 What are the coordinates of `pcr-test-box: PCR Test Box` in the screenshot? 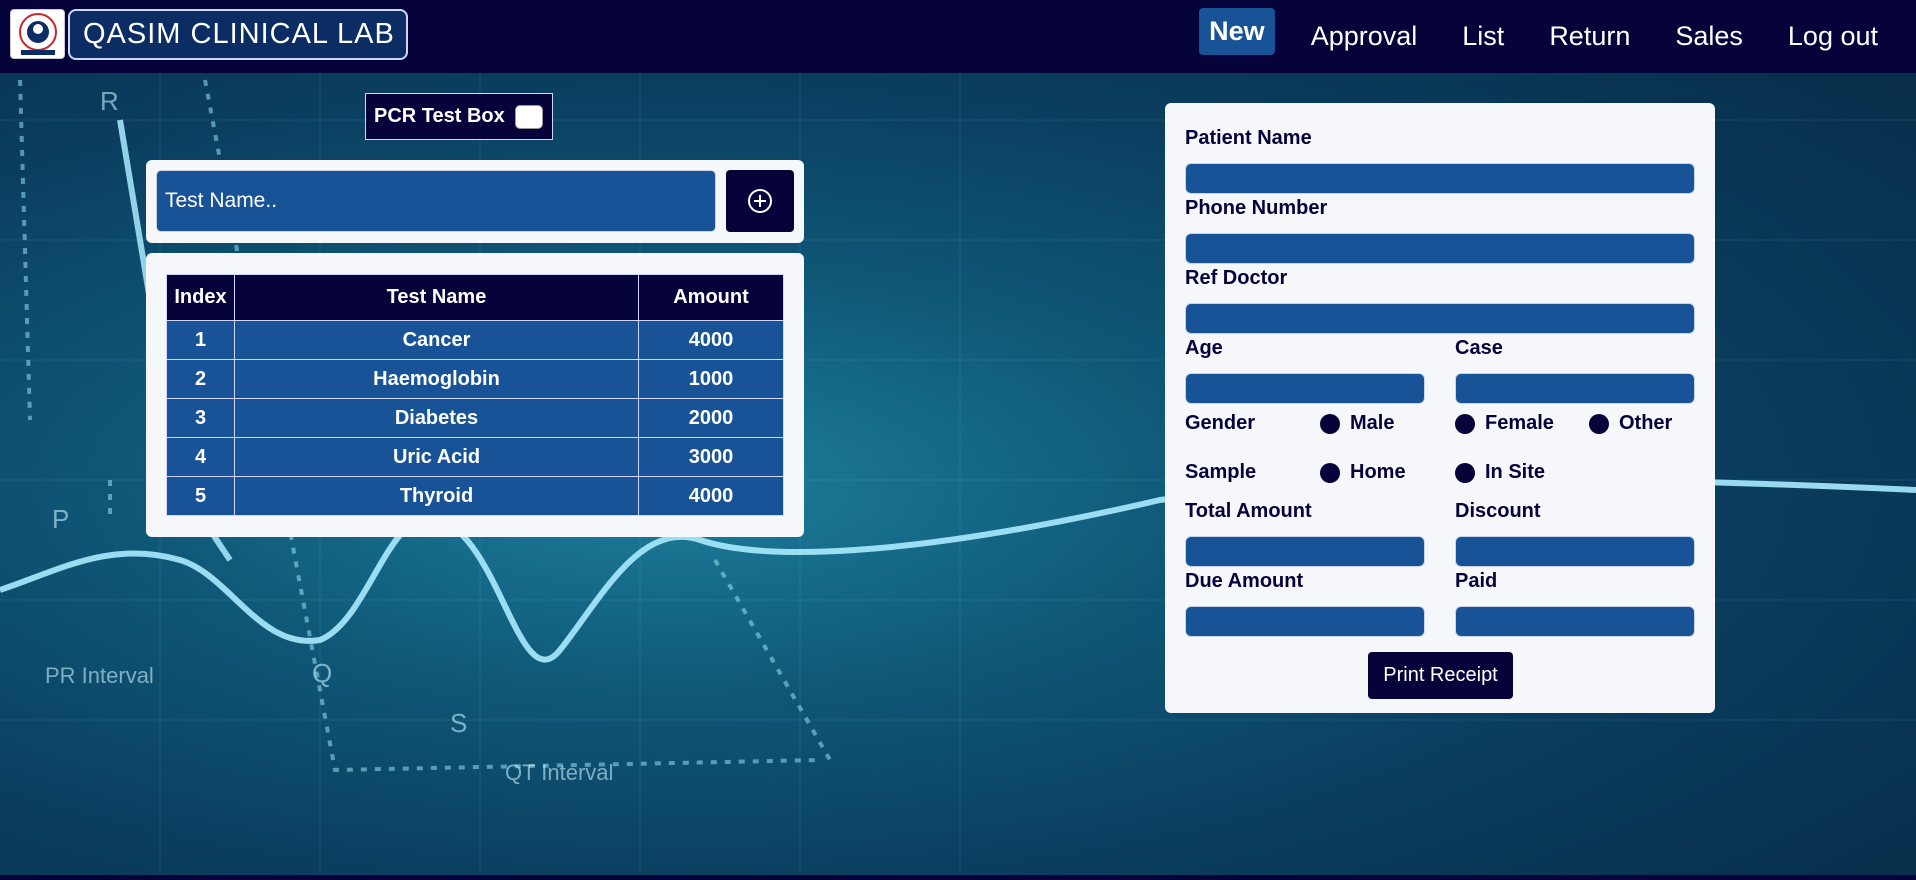 It's located at (459, 116).